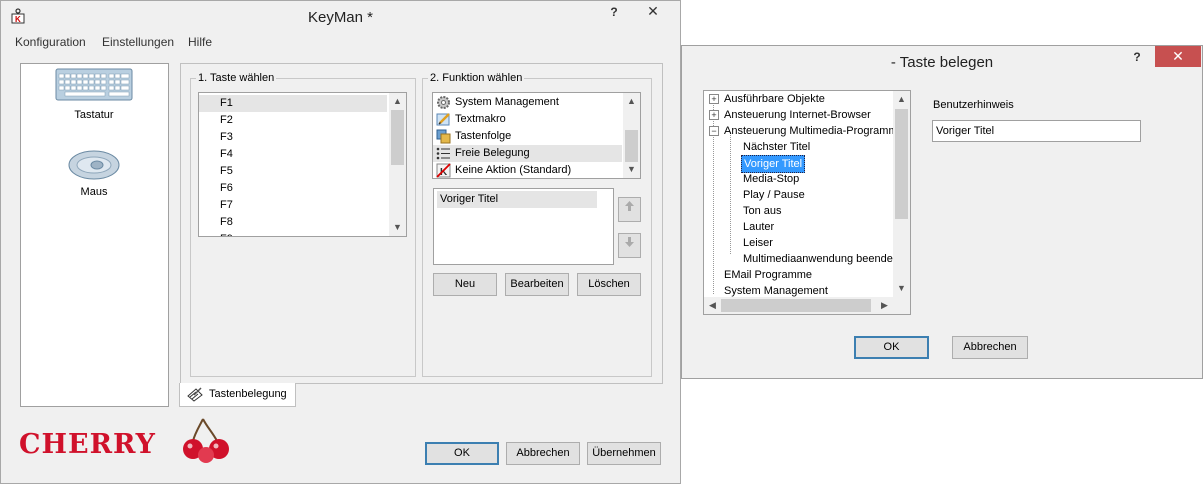 This screenshot has height=484, width=1203. I want to click on menu-konfiguration: Konfiguration, so click(50, 42).